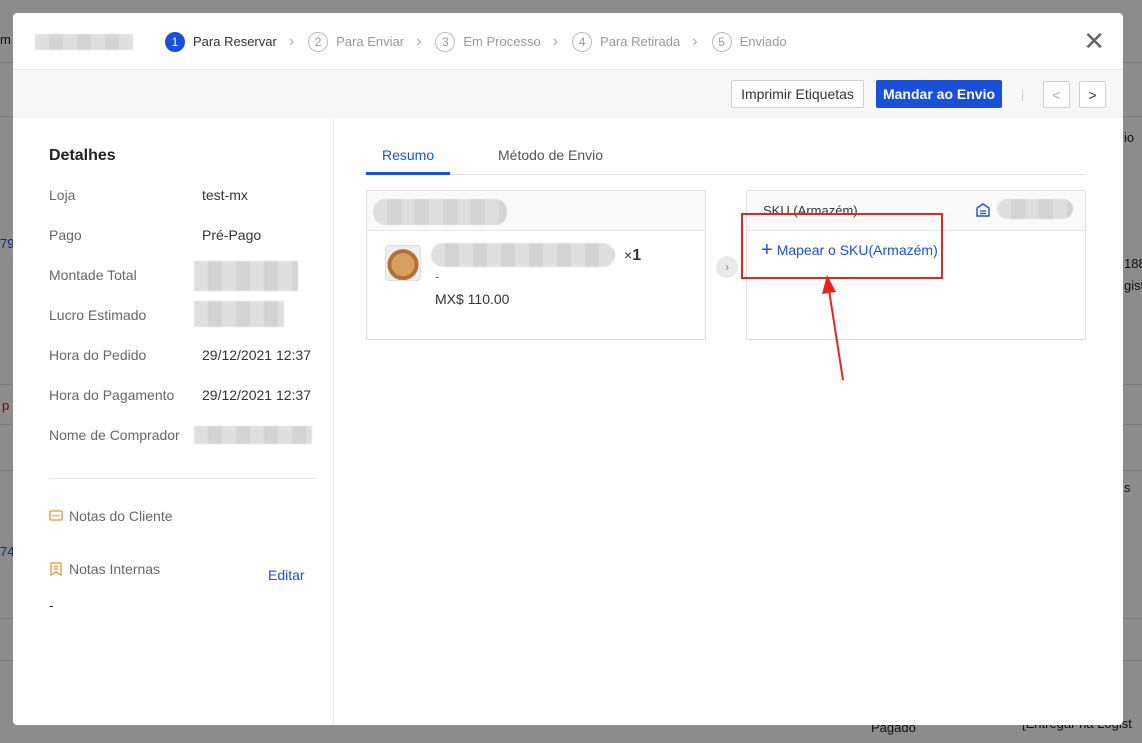 This screenshot has width=1142, height=743. What do you see at coordinates (763, 41) in the screenshot?
I see `step-label: Enviado` at bounding box center [763, 41].